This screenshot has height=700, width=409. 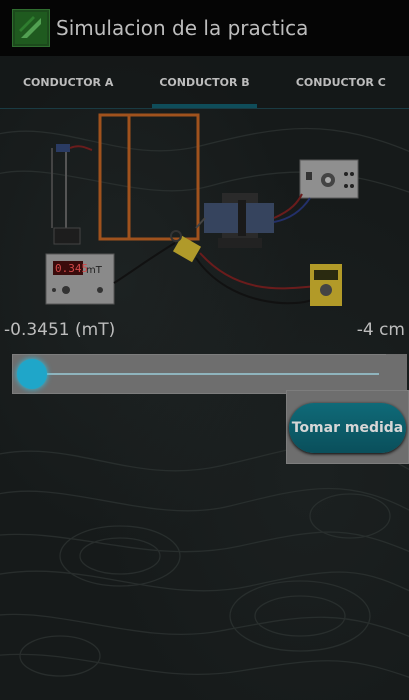 I want to click on tab-conductor-b: CONDUCTOR B, so click(x=204, y=82).